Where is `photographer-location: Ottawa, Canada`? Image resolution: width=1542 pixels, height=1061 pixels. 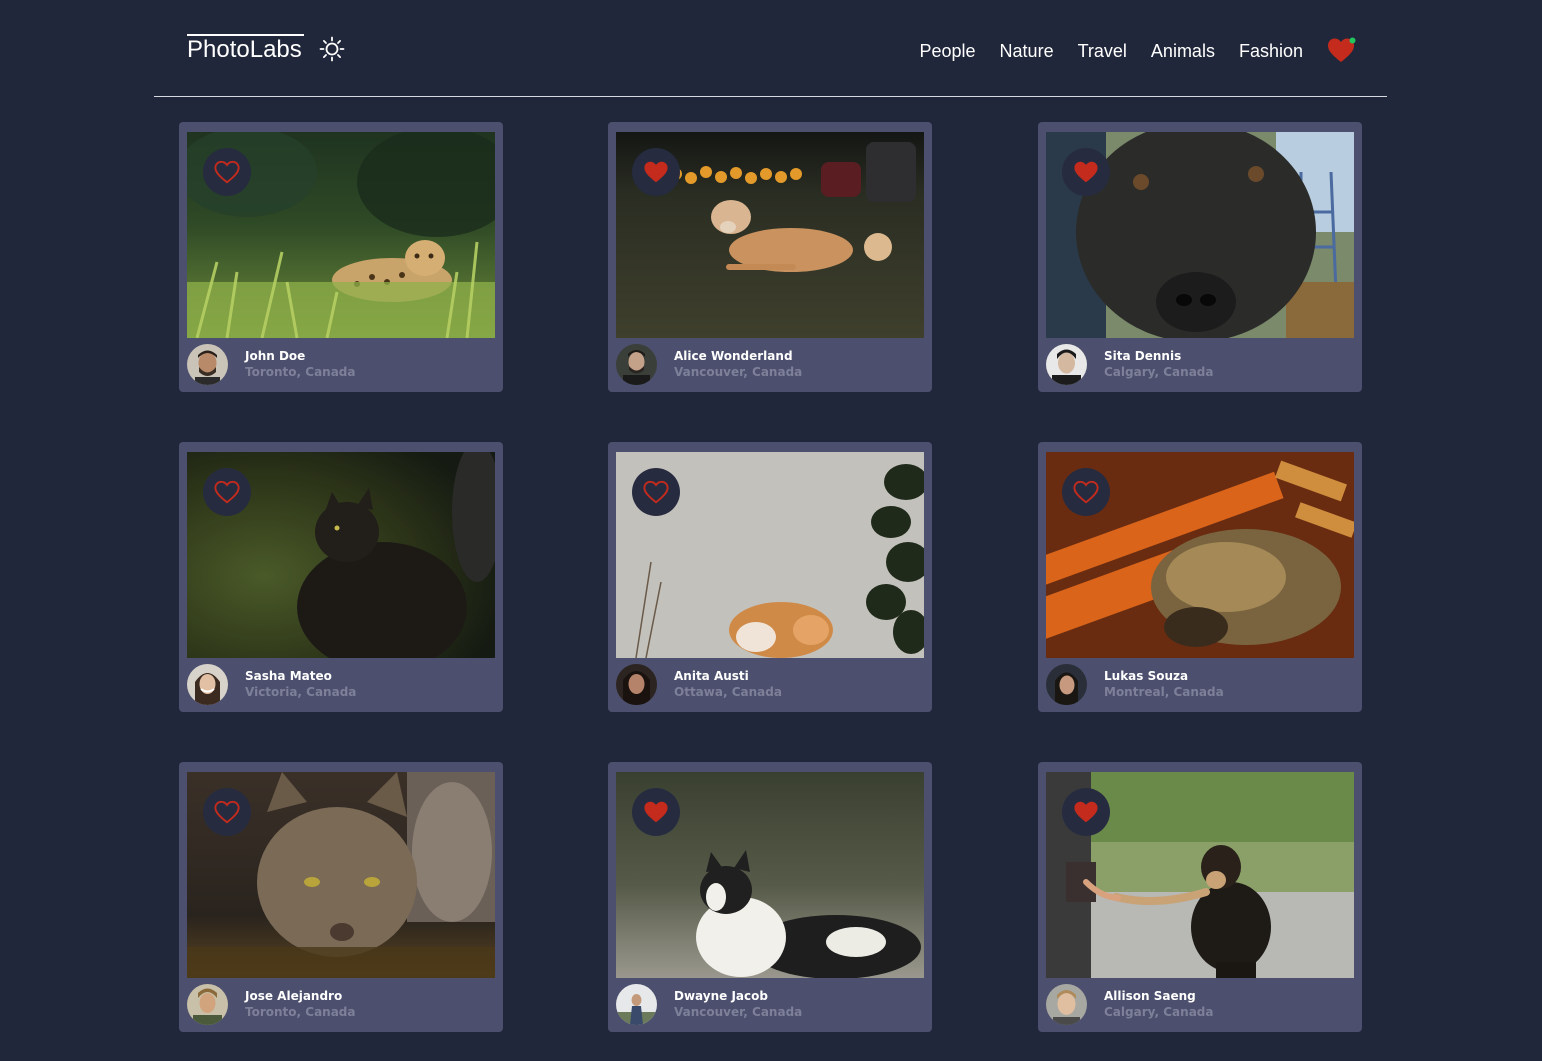
photographer-location: Ottawa, Canada is located at coordinates (728, 692).